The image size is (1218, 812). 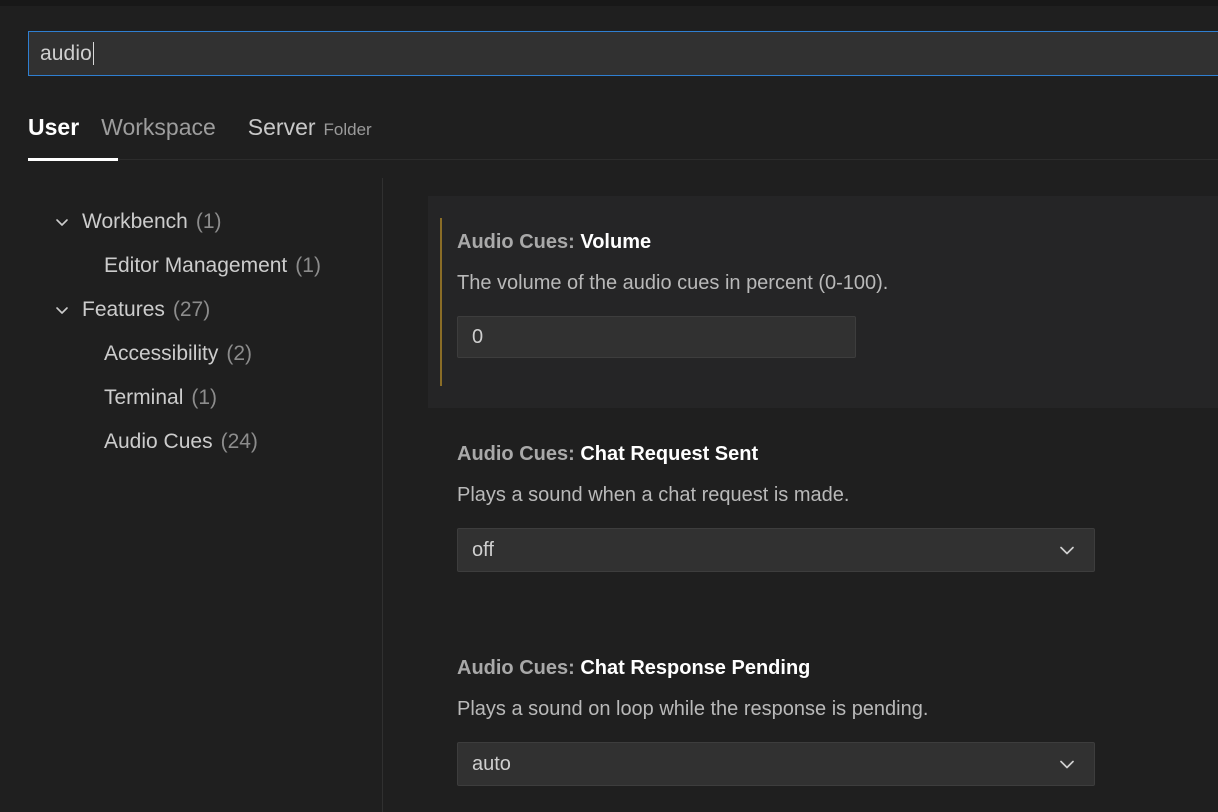 I want to click on sidebar-item-label: Editor Management, so click(x=196, y=265).